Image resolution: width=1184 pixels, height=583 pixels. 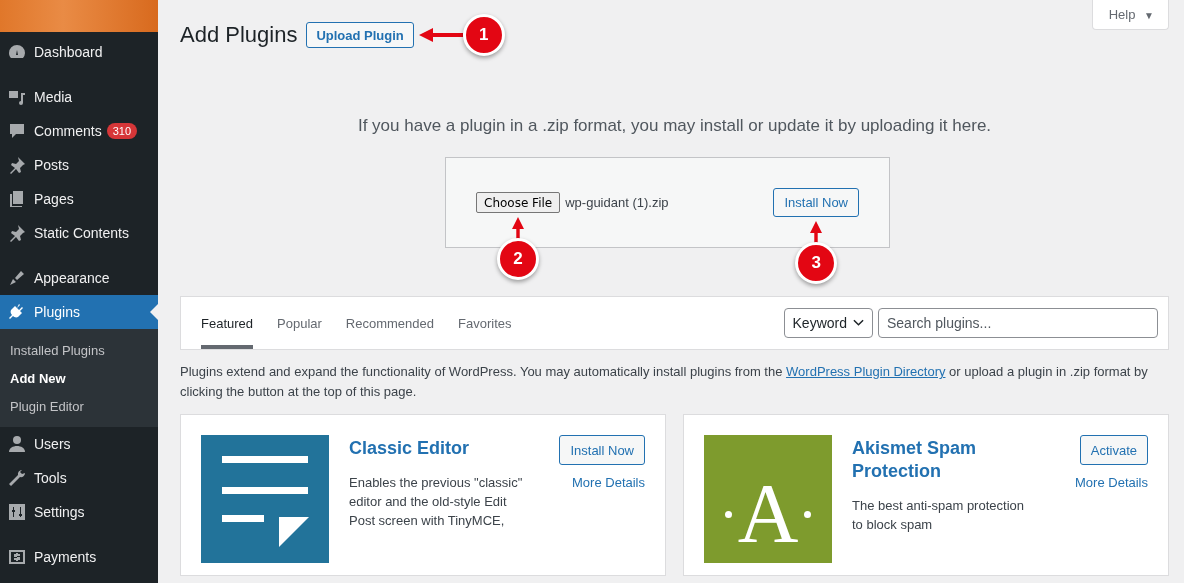 I want to click on plugin-summary: The best anti-spam protection to block spam, so click(x=938, y=515).